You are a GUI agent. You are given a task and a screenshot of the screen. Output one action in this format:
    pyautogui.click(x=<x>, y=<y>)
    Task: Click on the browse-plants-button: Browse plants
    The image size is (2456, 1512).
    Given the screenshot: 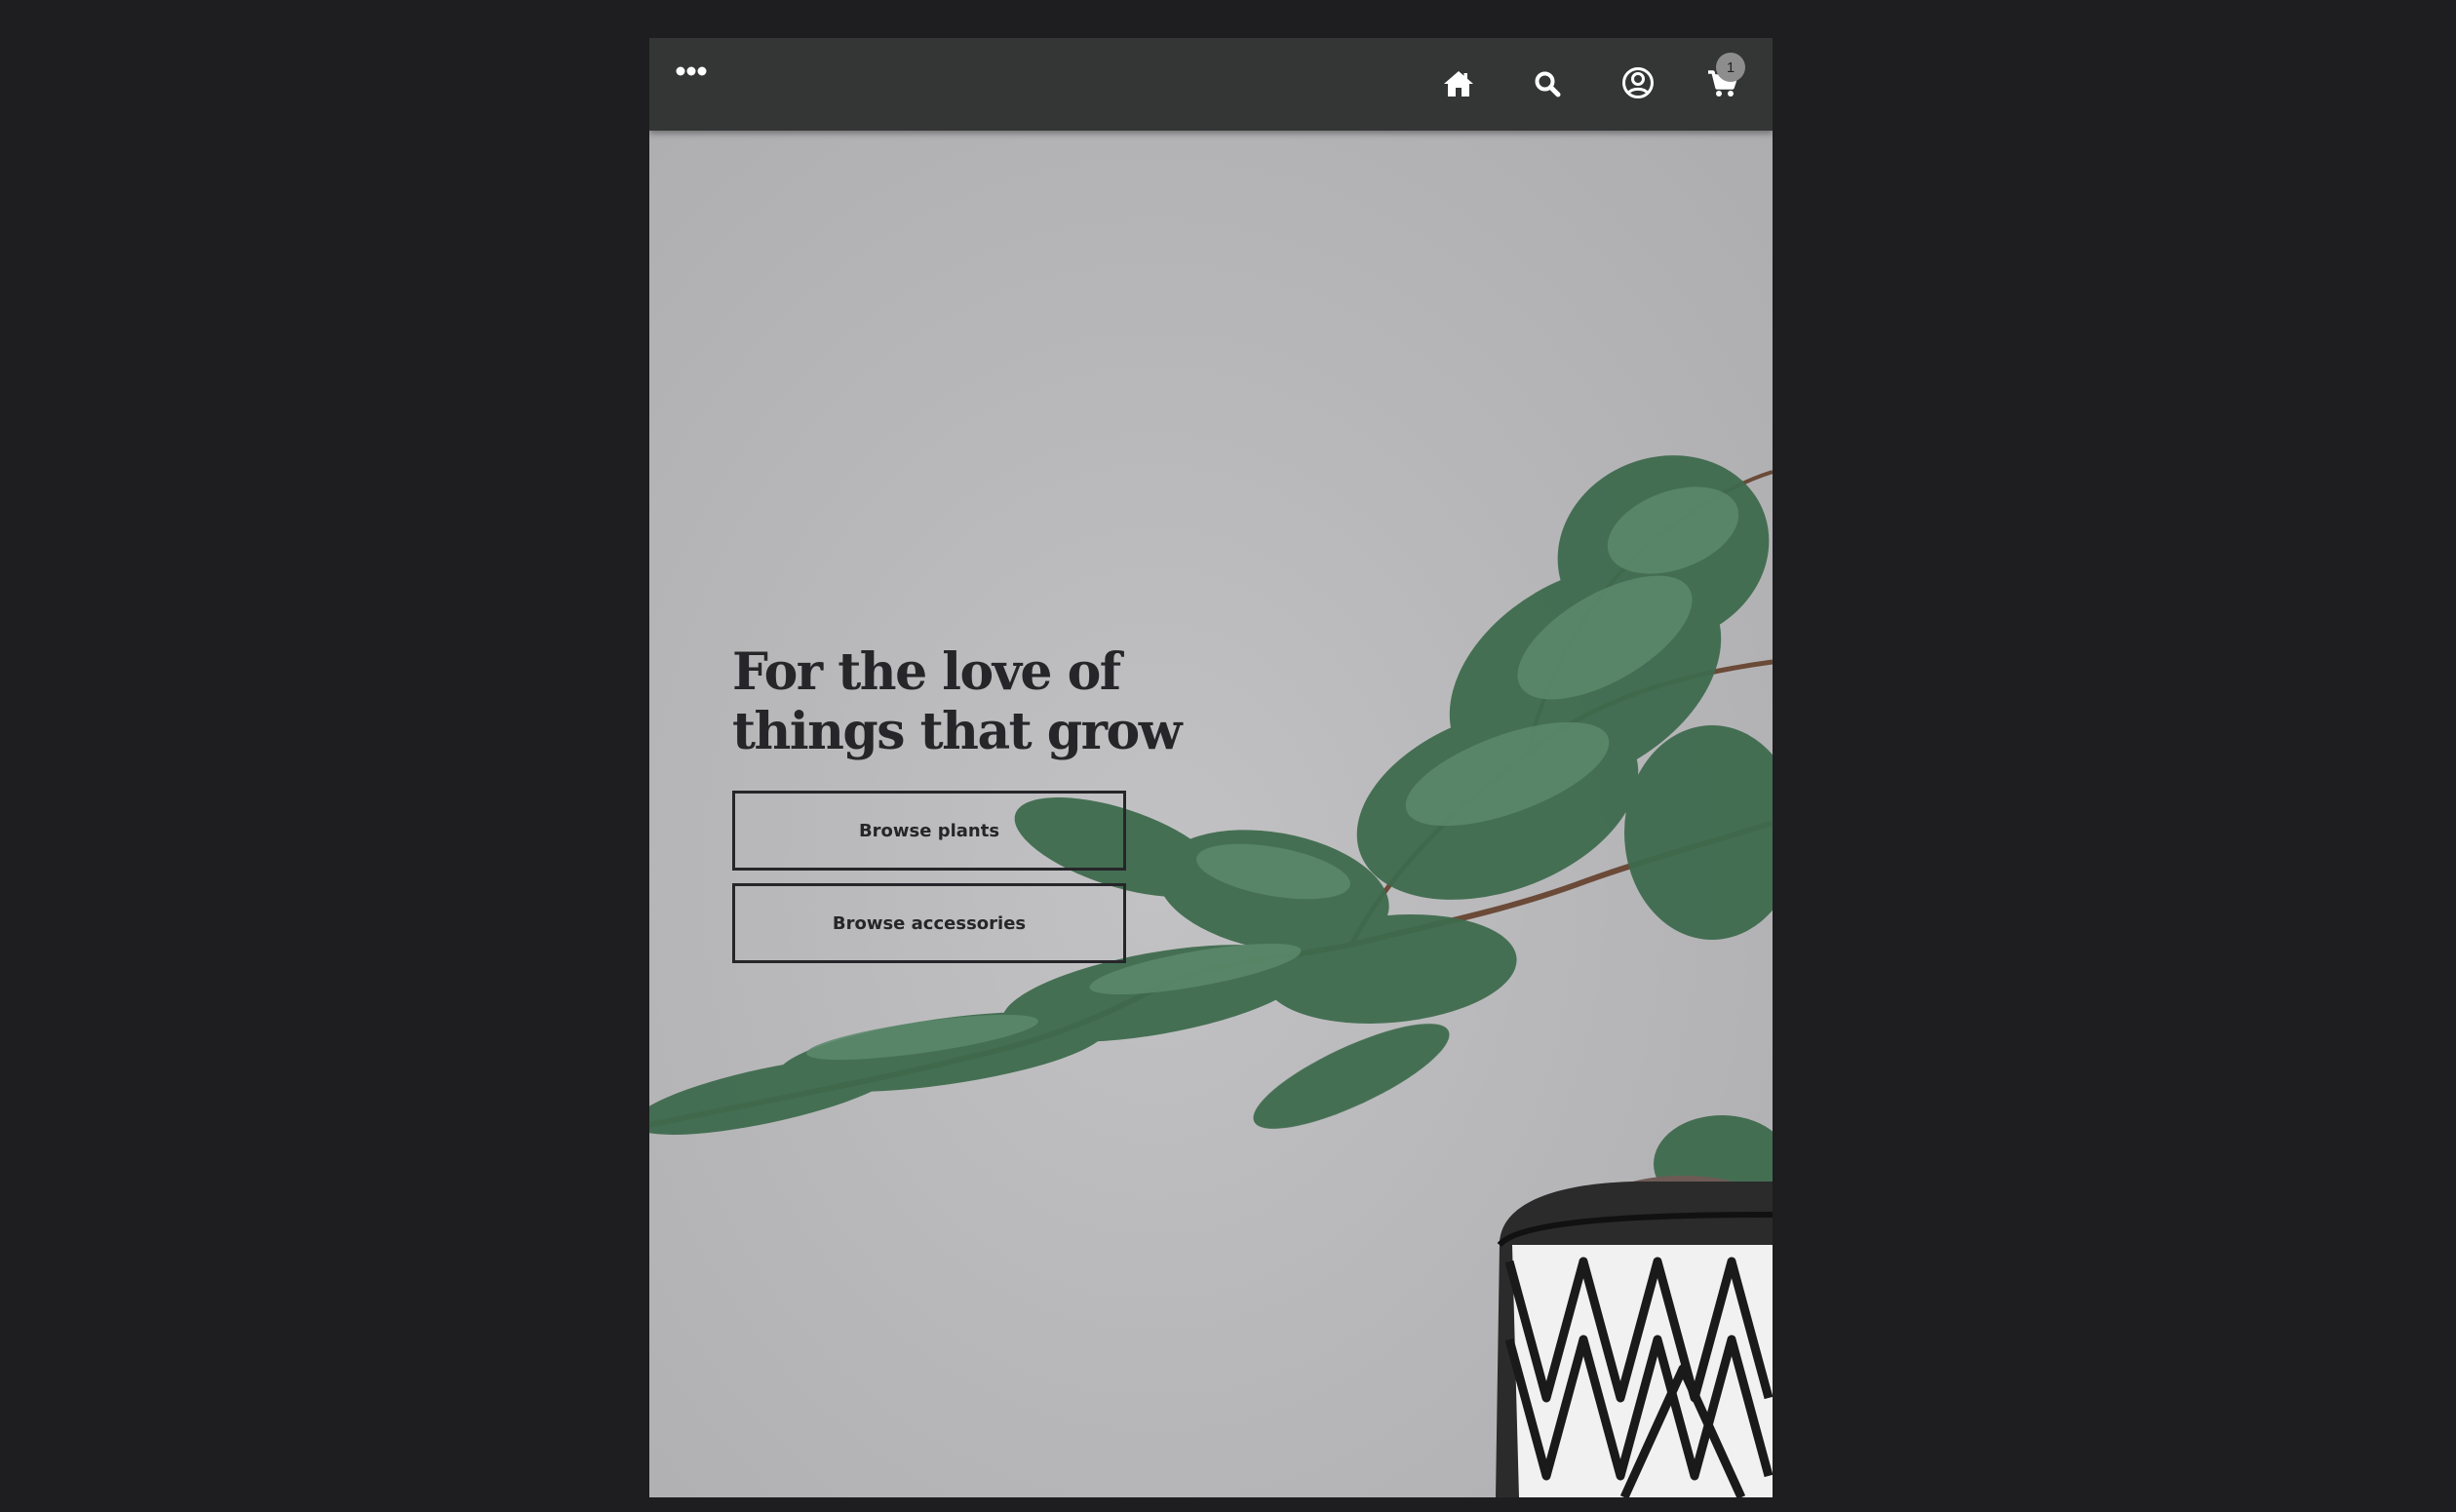 What is the action you would take?
    pyautogui.click(x=929, y=831)
    